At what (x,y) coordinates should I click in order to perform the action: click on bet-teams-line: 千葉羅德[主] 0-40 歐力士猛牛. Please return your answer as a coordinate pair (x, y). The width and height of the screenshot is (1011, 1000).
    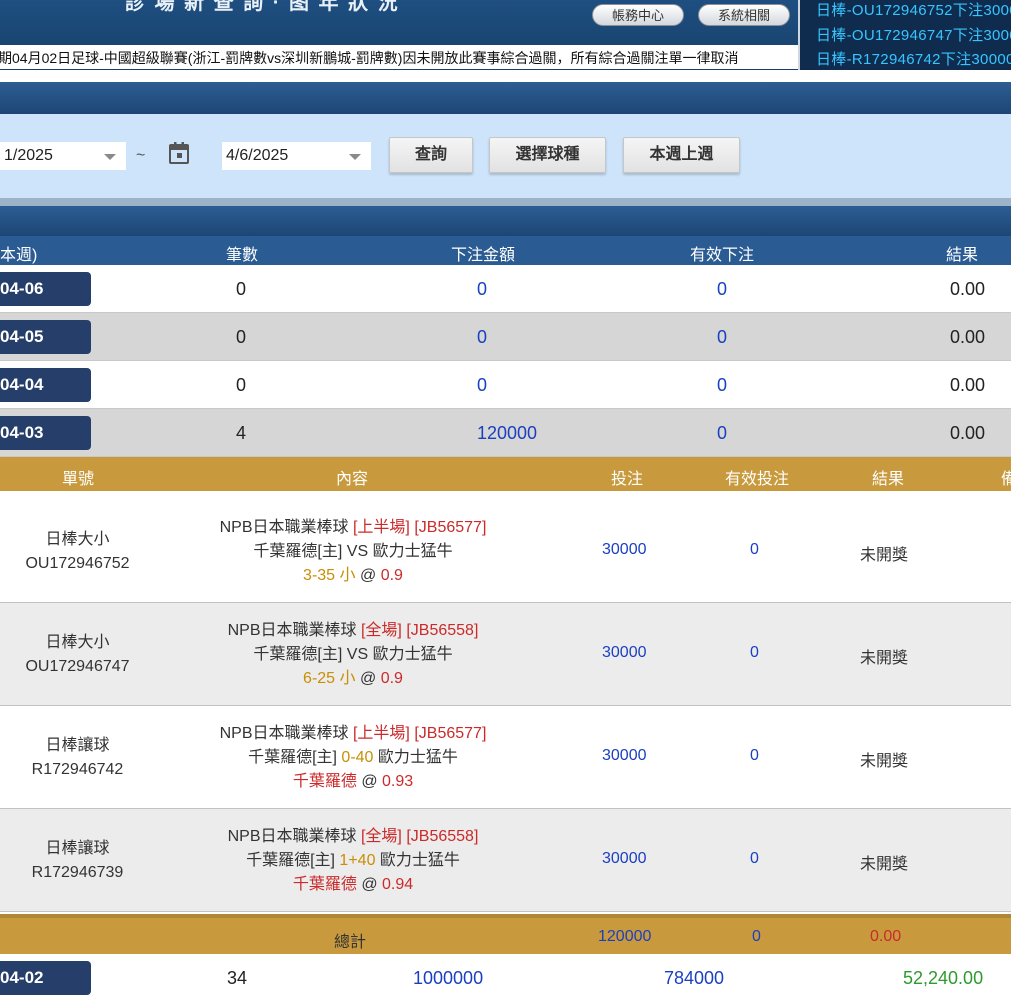
    Looking at the image, I should click on (353, 758).